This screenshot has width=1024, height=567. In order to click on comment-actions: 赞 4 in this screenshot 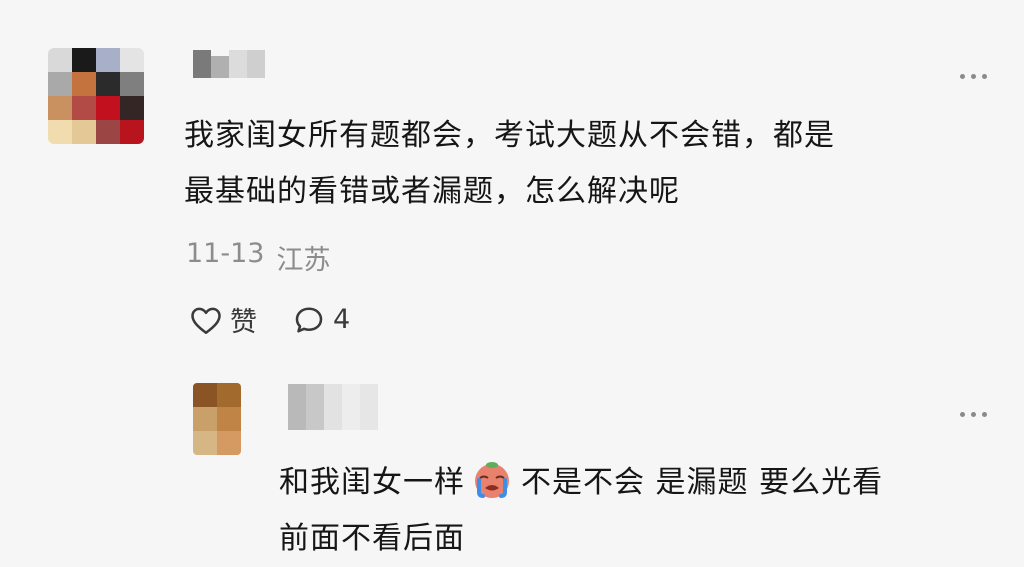, I will do `click(286, 319)`.